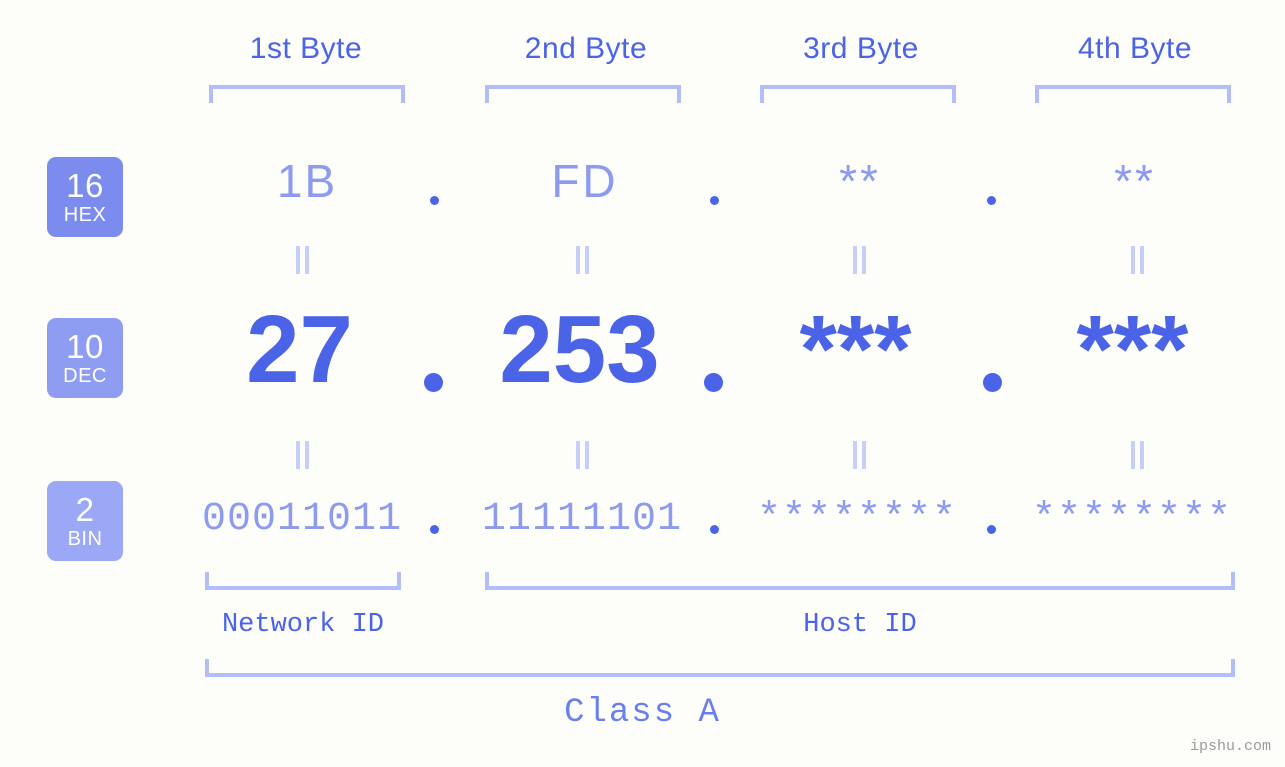 Image resolution: width=1285 pixels, height=767 pixels. I want to click on radix-badge-dec-number: 10, so click(85, 346).